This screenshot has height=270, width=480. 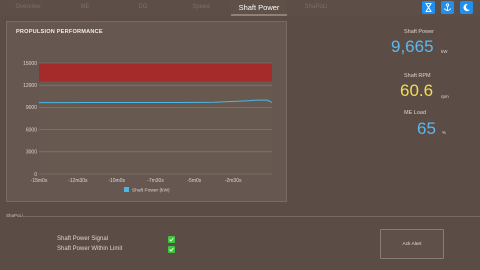 What do you see at coordinates (412, 244) in the screenshot?
I see `ack-alert-button: Ack Alert` at bounding box center [412, 244].